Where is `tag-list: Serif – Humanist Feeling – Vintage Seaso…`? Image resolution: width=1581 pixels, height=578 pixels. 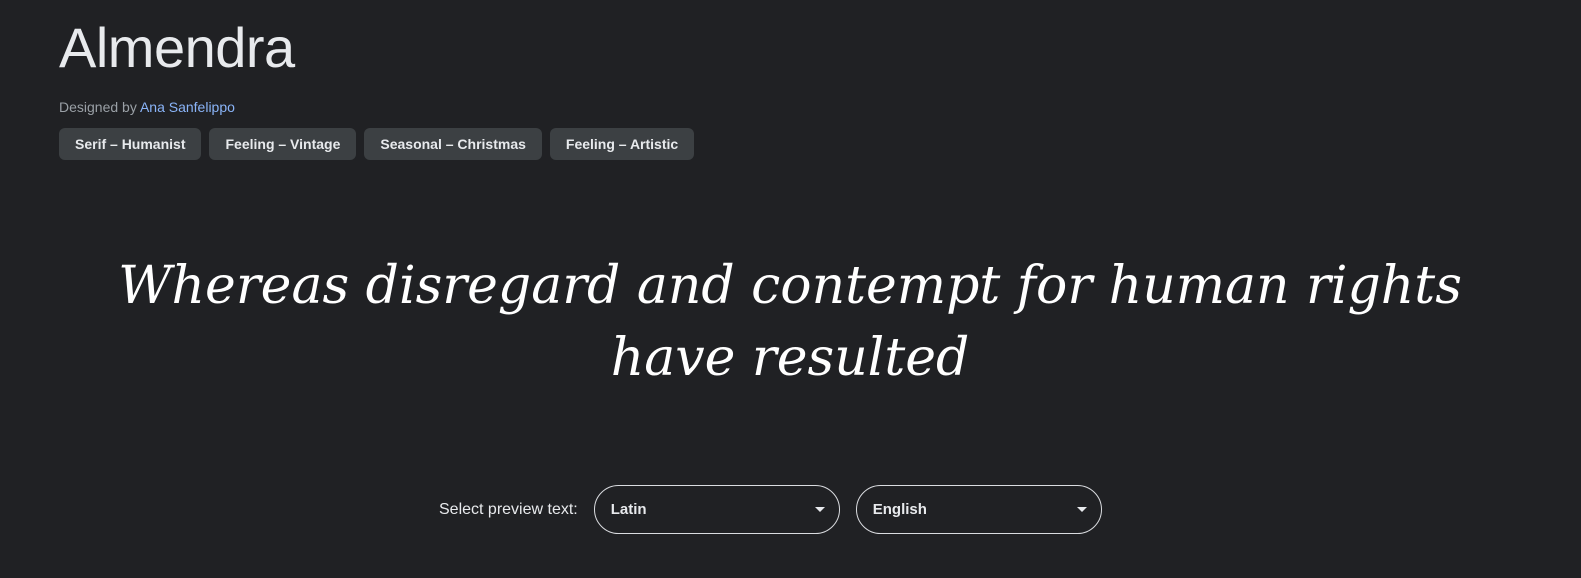
tag-list: Serif – Humanist Feeling – Vintage Seaso… is located at coordinates (377, 144).